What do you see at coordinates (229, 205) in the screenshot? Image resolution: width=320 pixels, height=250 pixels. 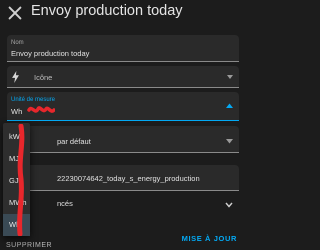 I see `chevron-down-icon` at bounding box center [229, 205].